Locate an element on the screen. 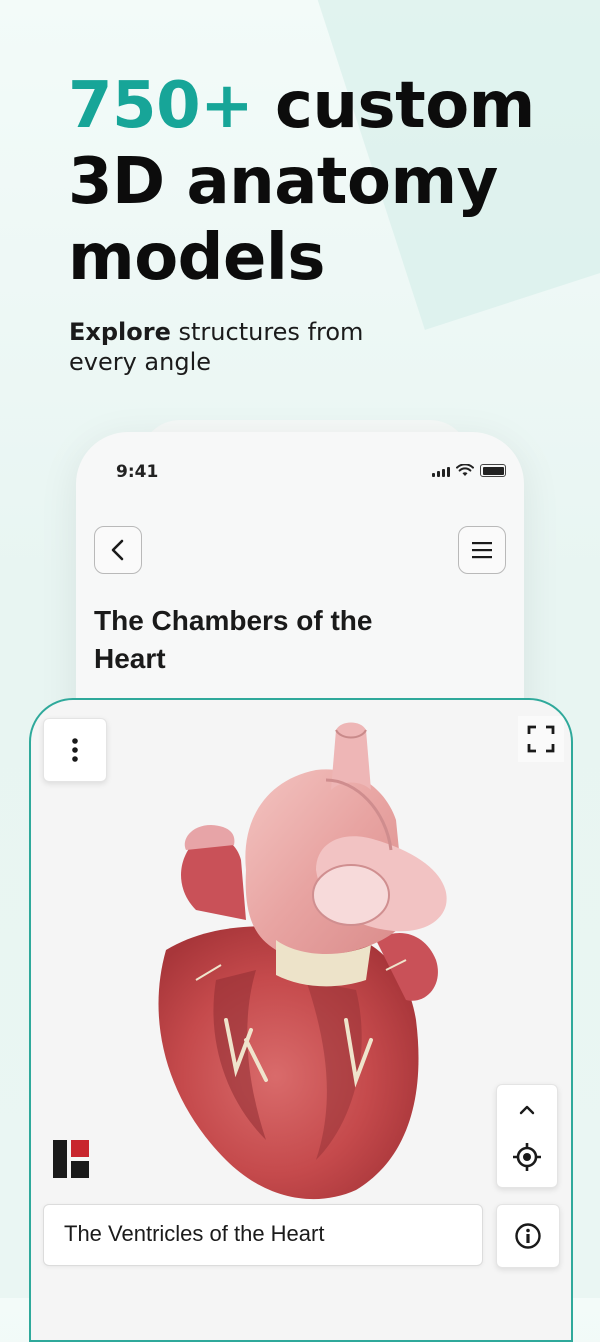 This screenshot has width=600, height=1342. crosshair-icon is located at coordinates (527, 1157).